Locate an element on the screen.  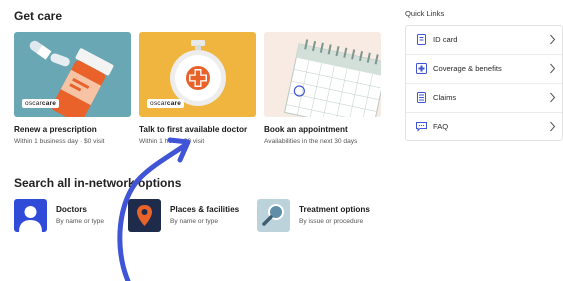
calendar-image is located at coordinates (322, 74).